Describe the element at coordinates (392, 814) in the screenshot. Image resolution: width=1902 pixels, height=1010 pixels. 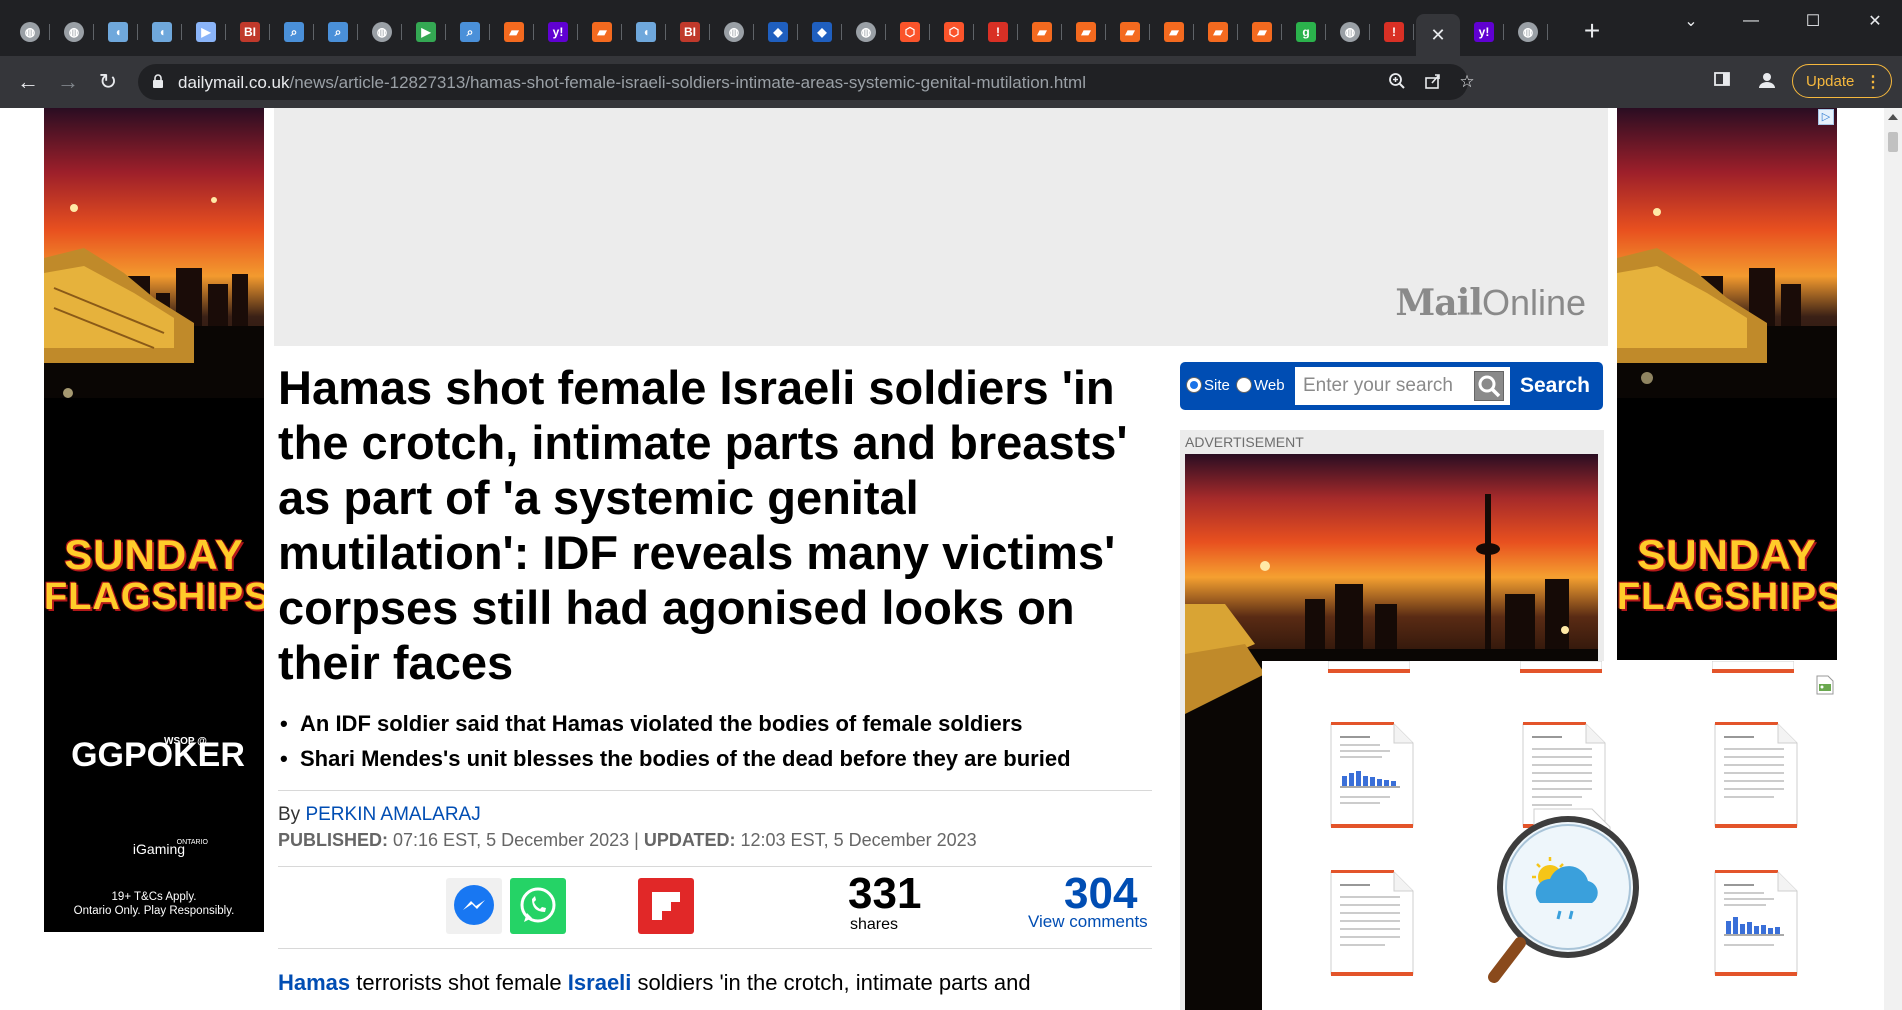
I see `author-link: PERKIN AMALARAJ` at that location.